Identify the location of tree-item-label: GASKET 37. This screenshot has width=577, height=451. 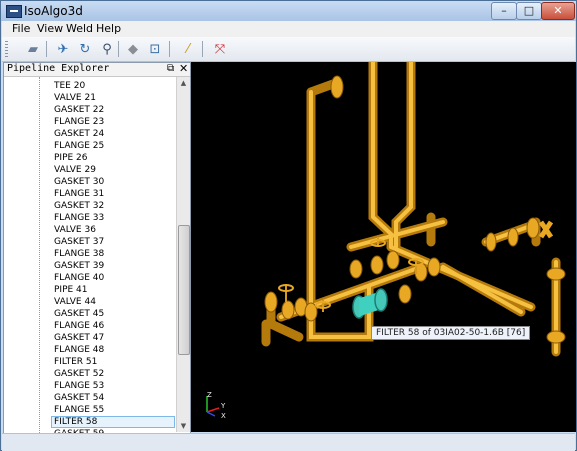
(79, 242).